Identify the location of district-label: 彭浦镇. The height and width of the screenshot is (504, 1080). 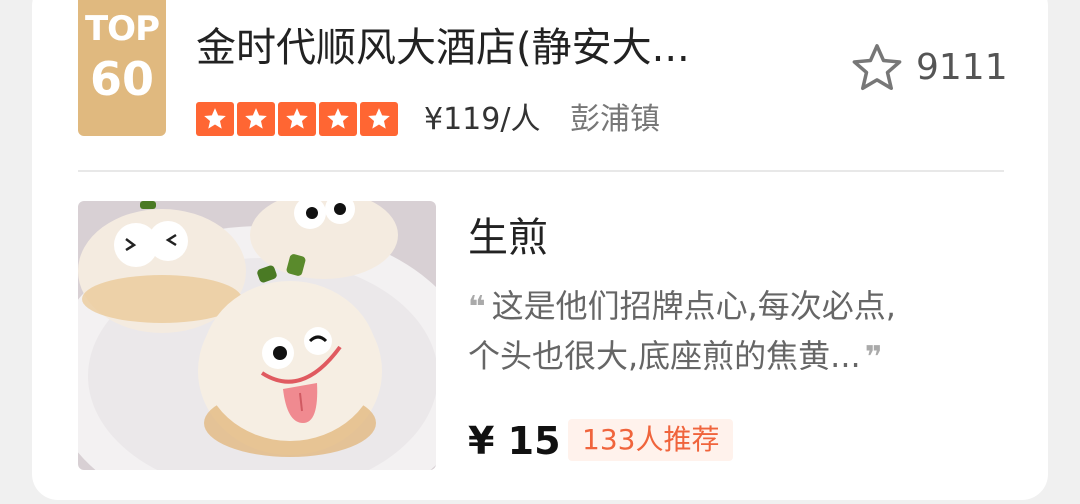
(615, 119).